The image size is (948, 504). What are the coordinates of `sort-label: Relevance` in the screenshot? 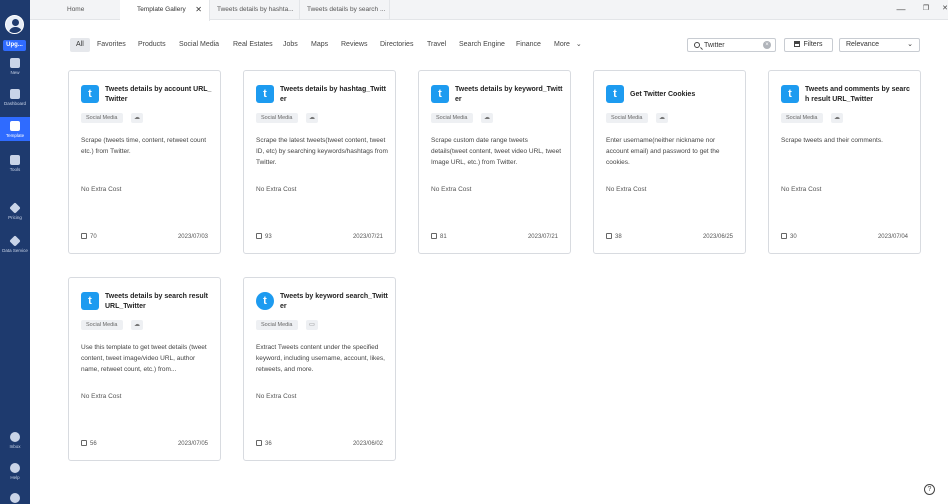 It's located at (863, 44).